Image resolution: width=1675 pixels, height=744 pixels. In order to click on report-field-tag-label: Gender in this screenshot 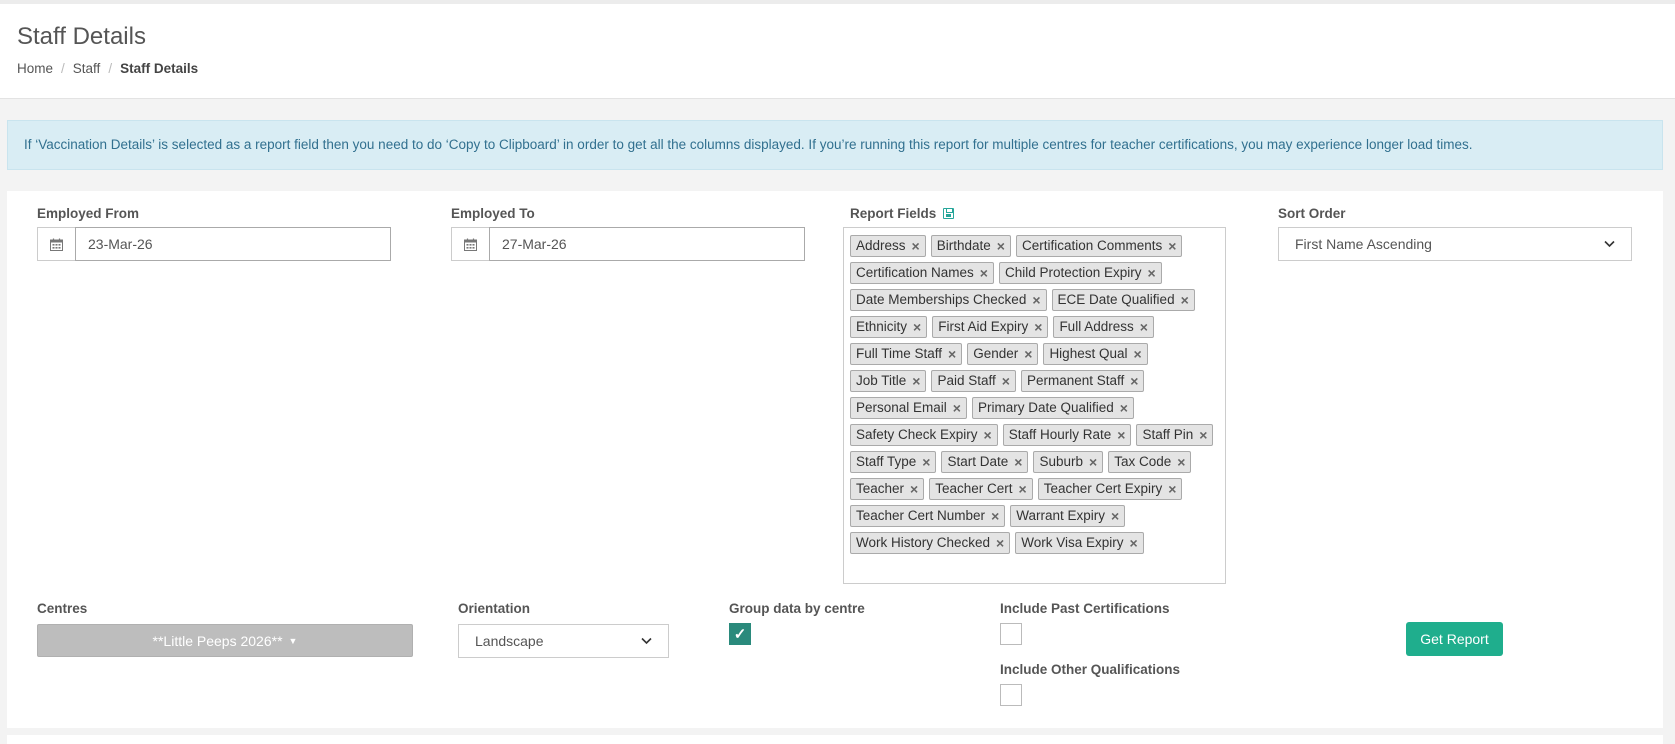, I will do `click(996, 353)`.